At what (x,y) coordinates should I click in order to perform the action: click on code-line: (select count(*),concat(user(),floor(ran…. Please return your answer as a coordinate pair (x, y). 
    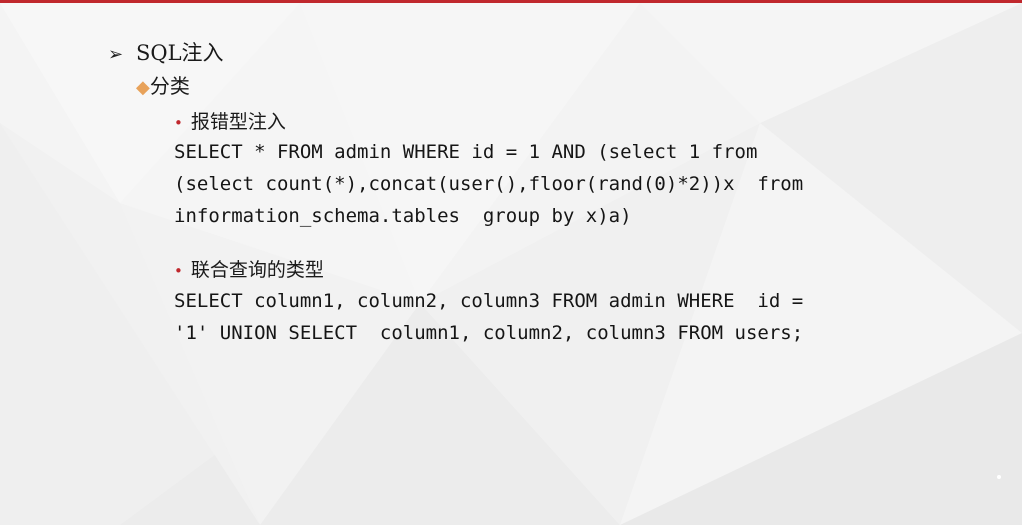
    Looking at the image, I should click on (489, 184).